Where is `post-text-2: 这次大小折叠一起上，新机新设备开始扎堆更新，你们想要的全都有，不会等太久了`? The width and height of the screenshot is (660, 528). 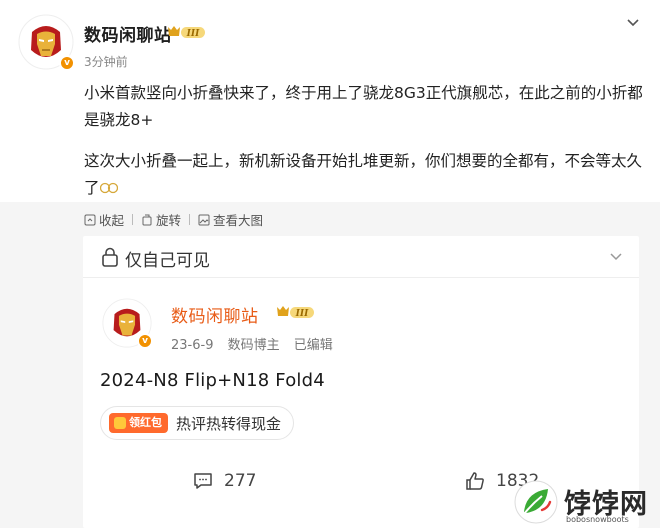 post-text-2: 这次大小折叠一起上，新机新设备开始扎堆更新，你们想要的全都有，不会等太久了 is located at coordinates (364, 175).